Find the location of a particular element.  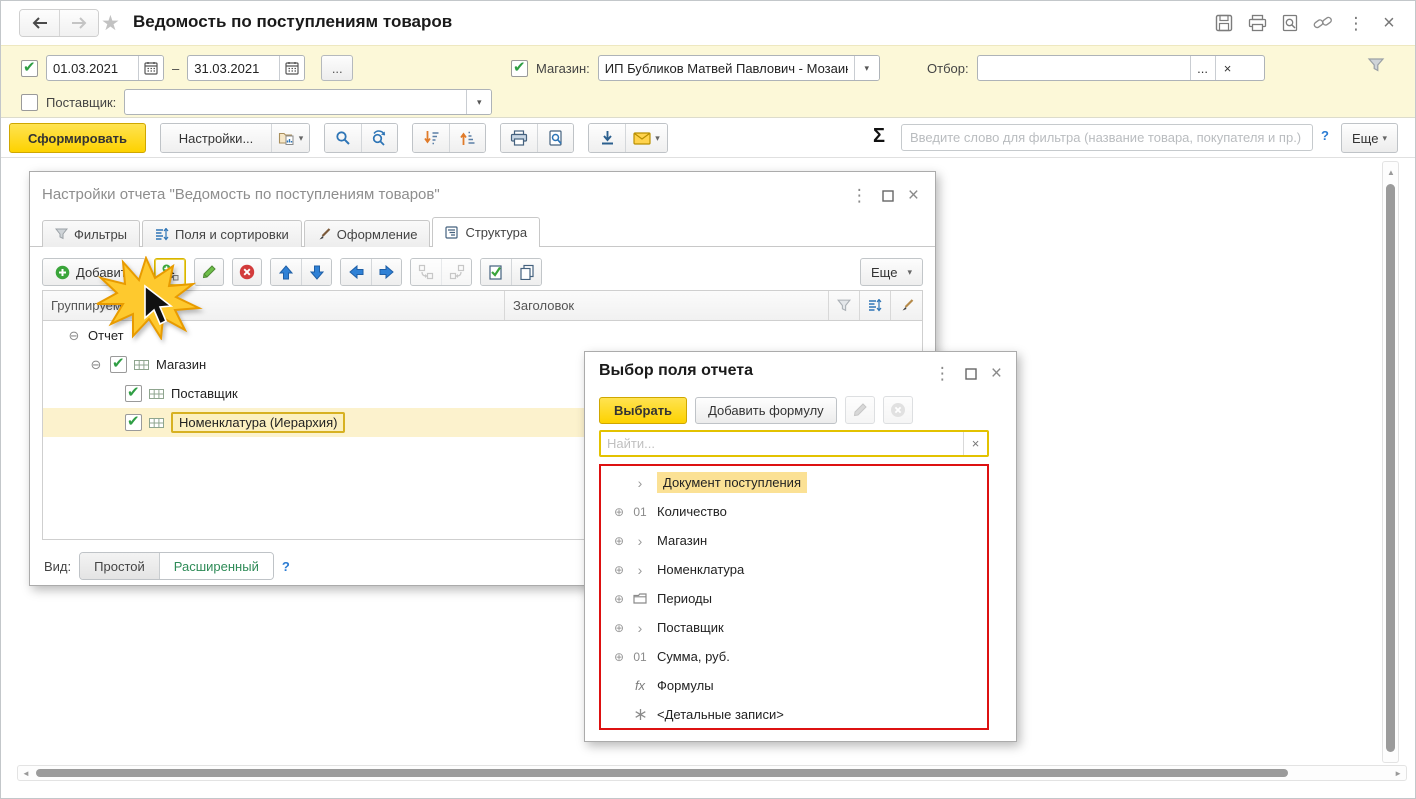

move-into-button is located at coordinates (426, 272).